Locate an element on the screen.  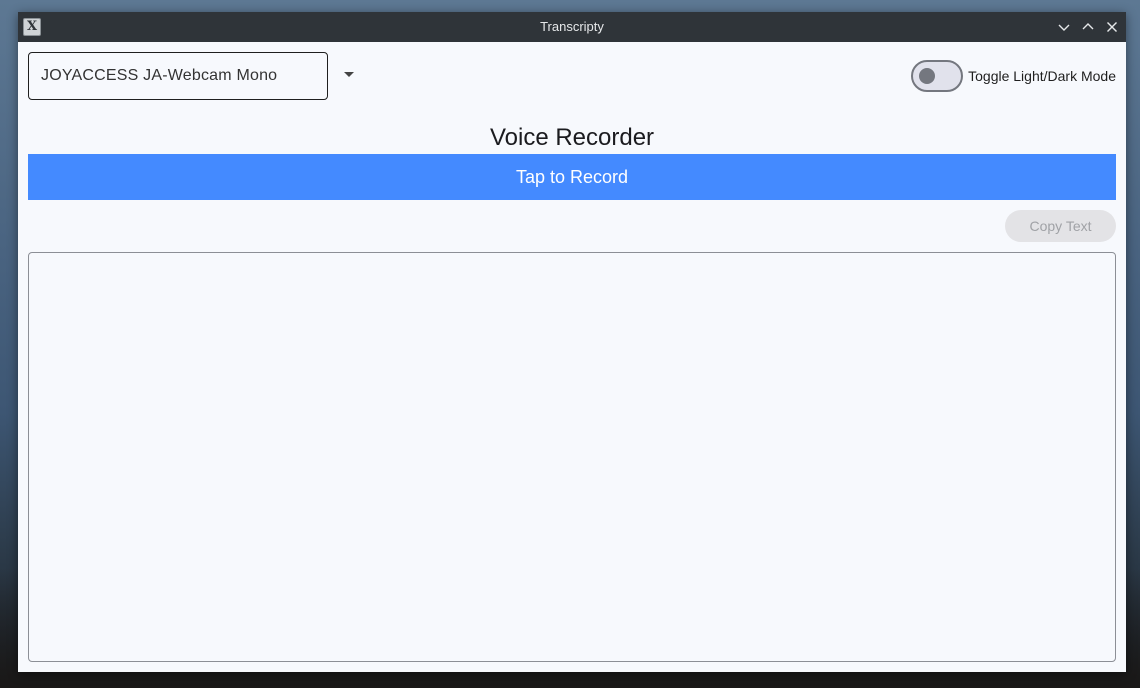
copy-text-button: Copy Text is located at coordinates (1060, 226).